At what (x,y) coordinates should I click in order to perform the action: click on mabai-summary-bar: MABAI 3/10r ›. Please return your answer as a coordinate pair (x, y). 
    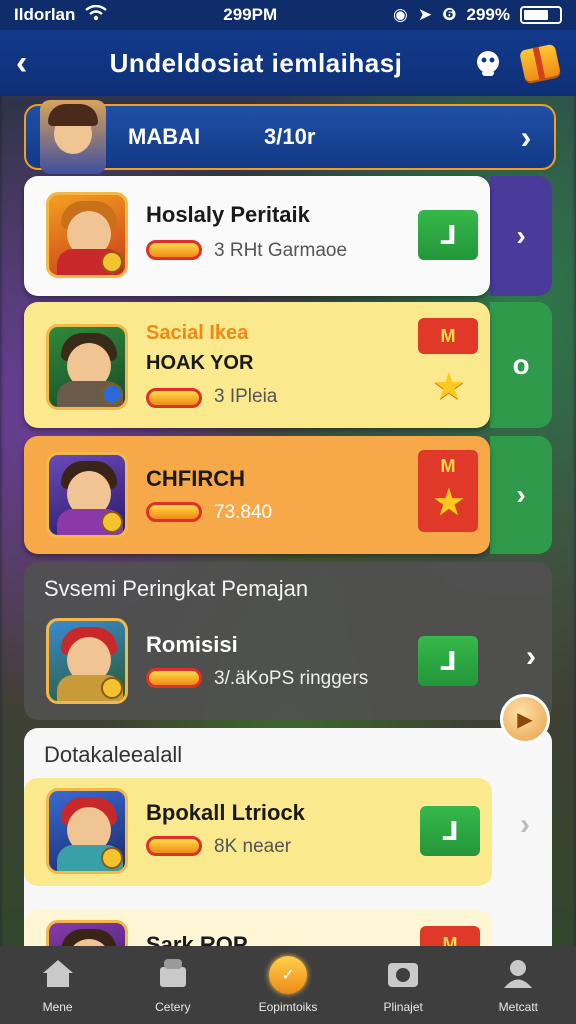
    Looking at the image, I should click on (290, 137).